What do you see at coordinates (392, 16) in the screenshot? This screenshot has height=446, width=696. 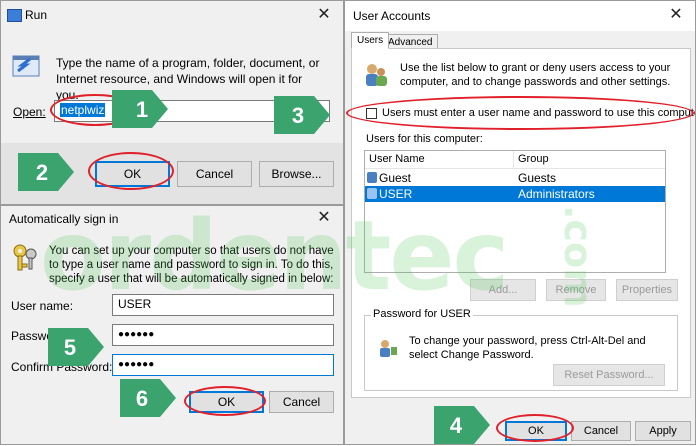 I see `ua-title: User Accounts` at bounding box center [392, 16].